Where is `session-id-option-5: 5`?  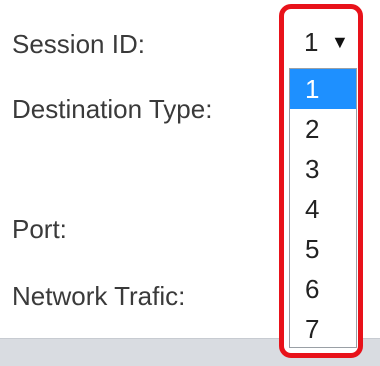
session-id-option-5: 5 is located at coordinates (323, 249).